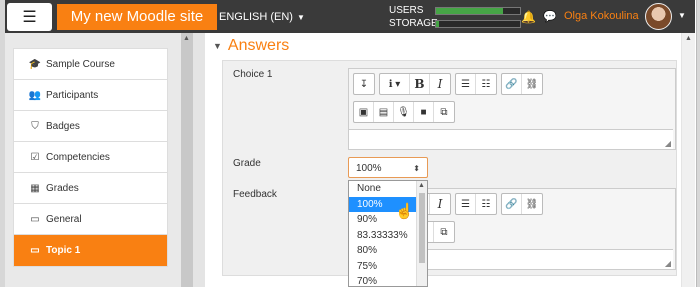 Image resolution: width=700 pixels, height=287 pixels. I want to click on image-icon: ▣, so click(364, 112).